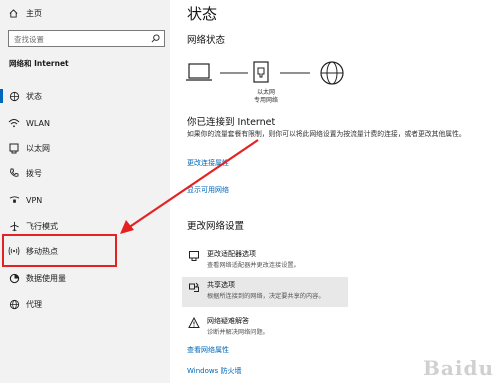 This screenshot has width=500, height=383. What do you see at coordinates (34, 304) in the screenshot?
I see `sidebar-item-label: 代理` at bounding box center [34, 304].